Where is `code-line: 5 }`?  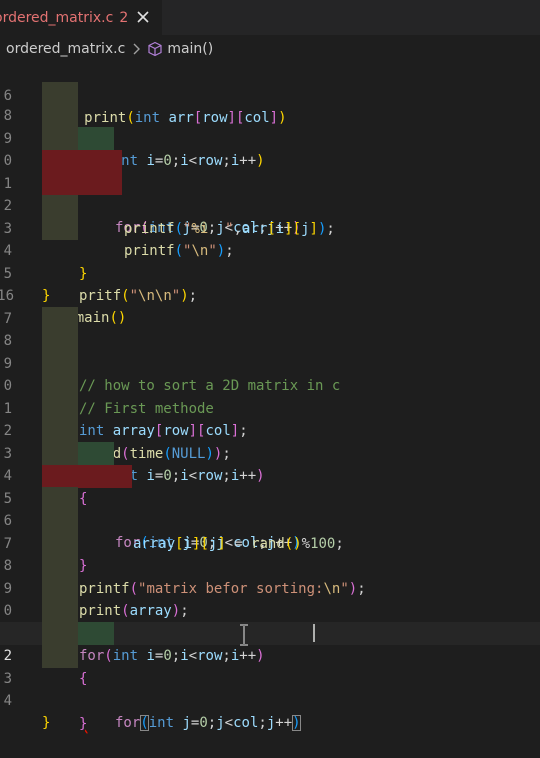
code-line: 5 } is located at coordinates (270, 272).